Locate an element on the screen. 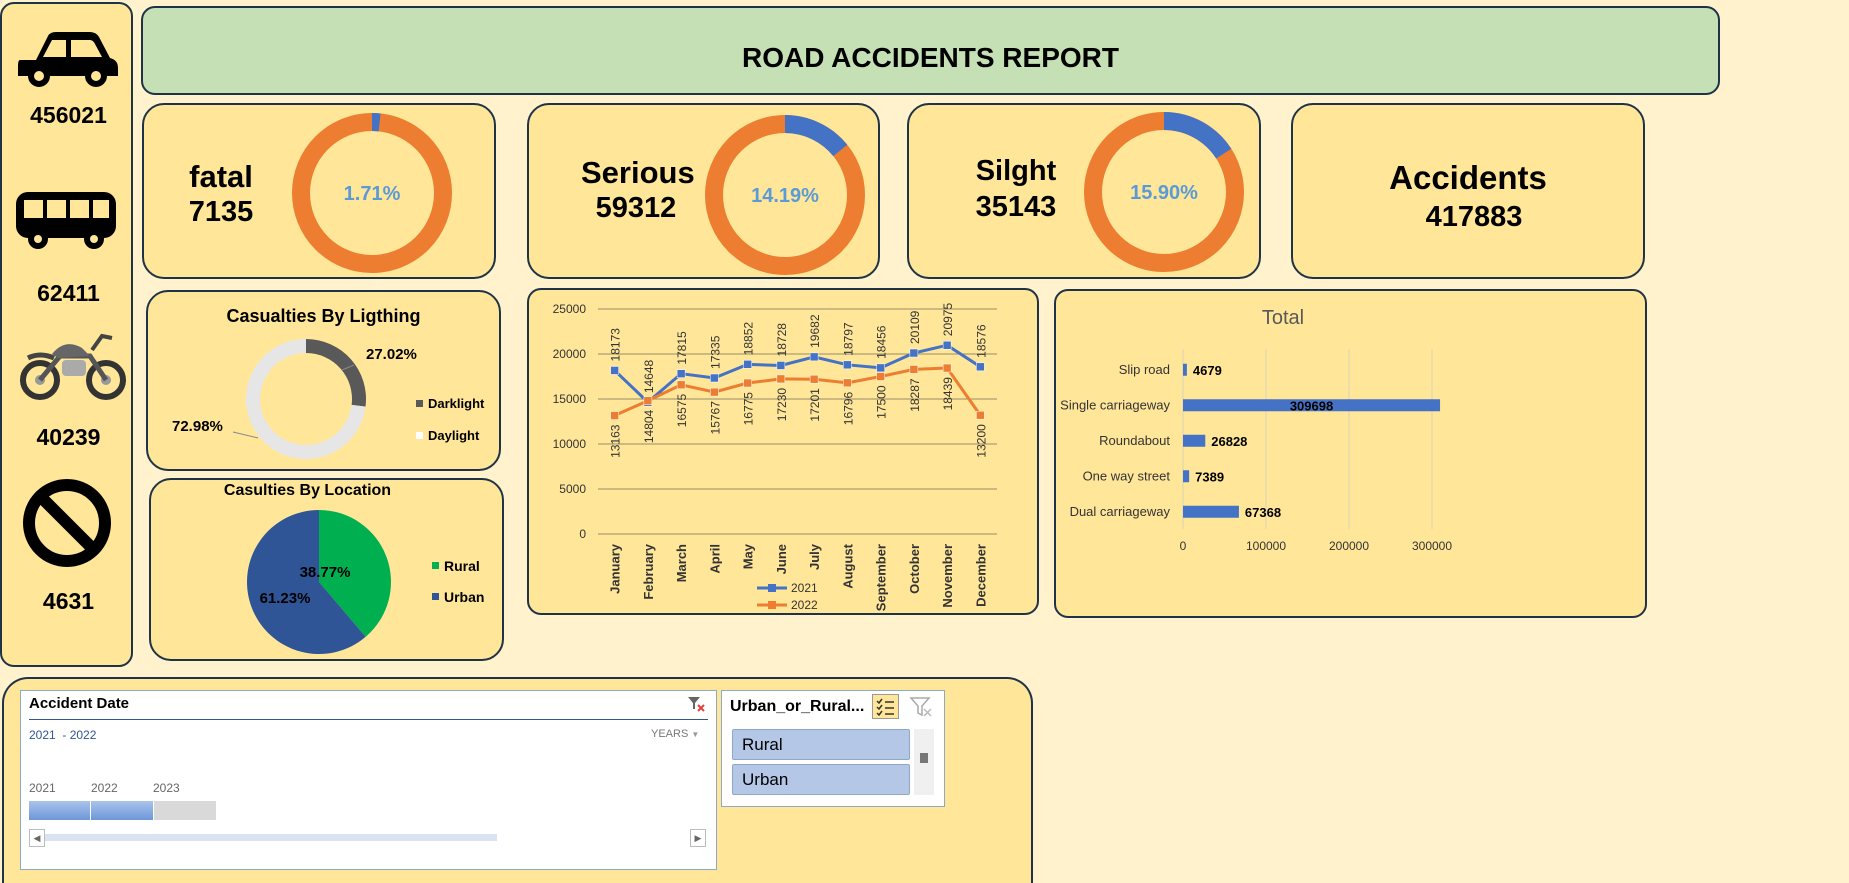 The image size is (1849, 883). legend-urban: Urban is located at coordinates (464, 597).